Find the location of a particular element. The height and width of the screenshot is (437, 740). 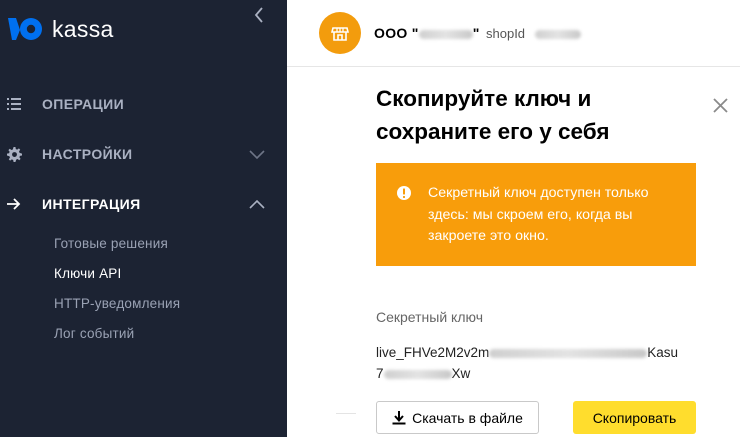

gear-icon is located at coordinates (14, 154).